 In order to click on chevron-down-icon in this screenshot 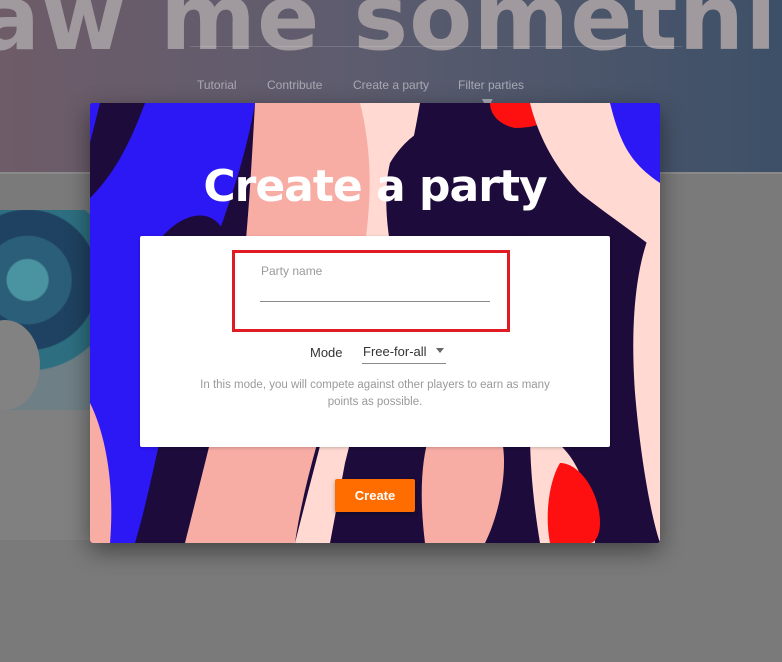, I will do `click(440, 350)`.